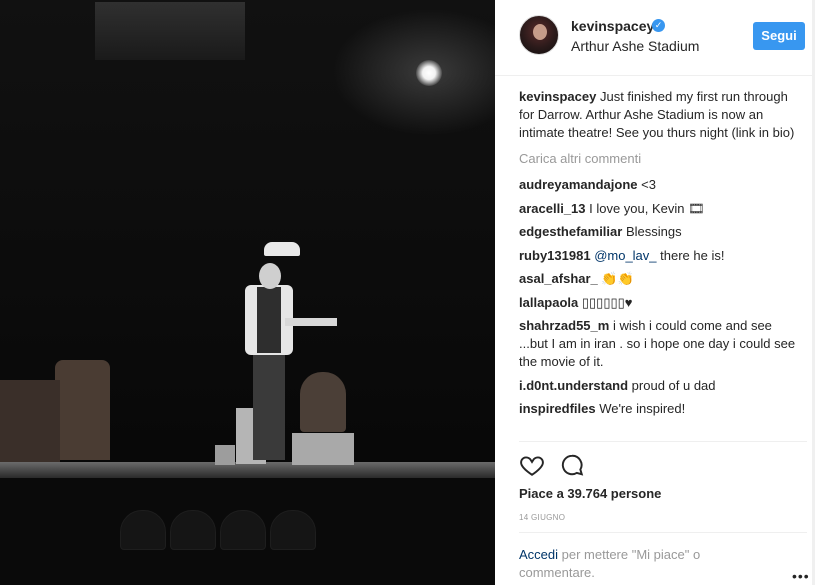 This screenshot has height=585, width=815. I want to click on armchair, so click(323, 402).